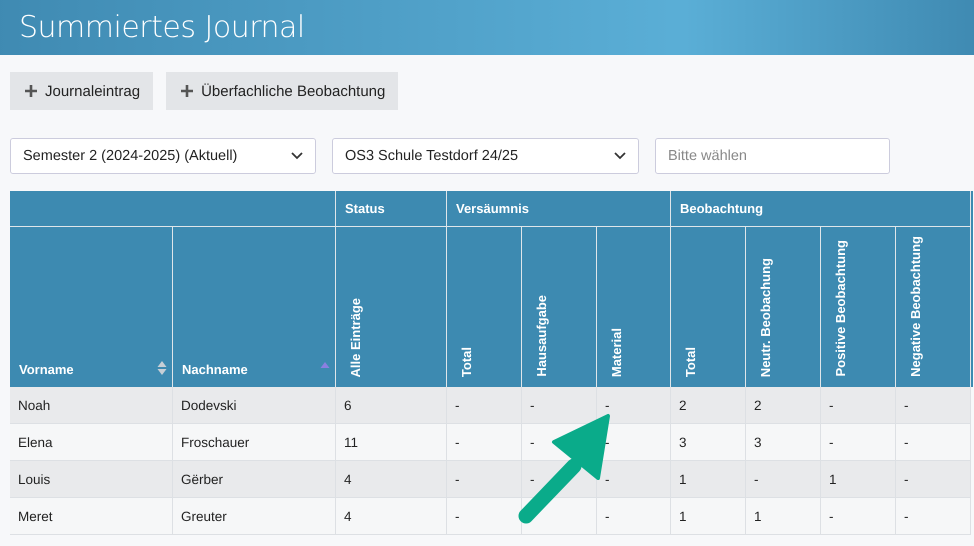  What do you see at coordinates (254, 442) in the screenshot?
I see `table-cell: Froschauer` at bounding box center [254, 442].